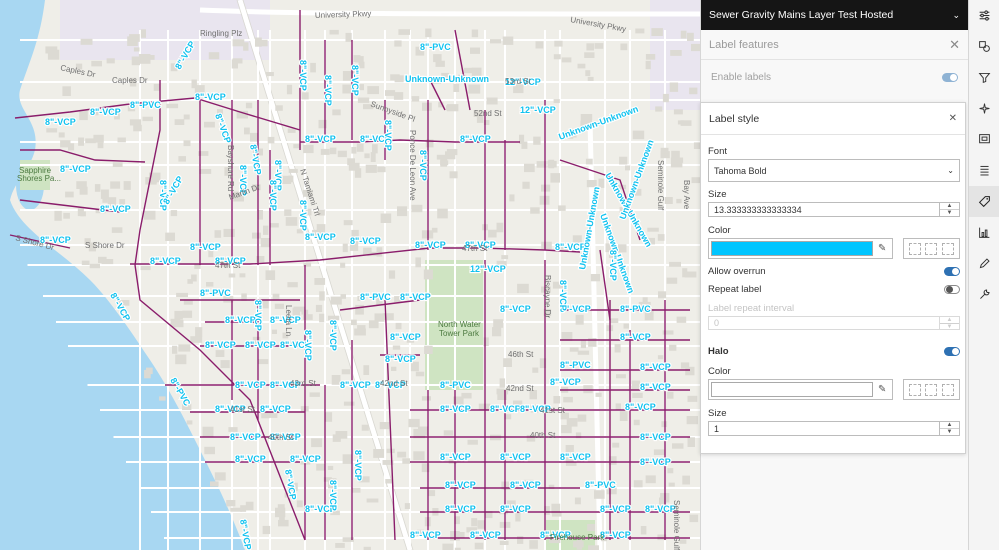 This screenshot has height=550, width=999. I want to click on tools-button, so click(984, 294).